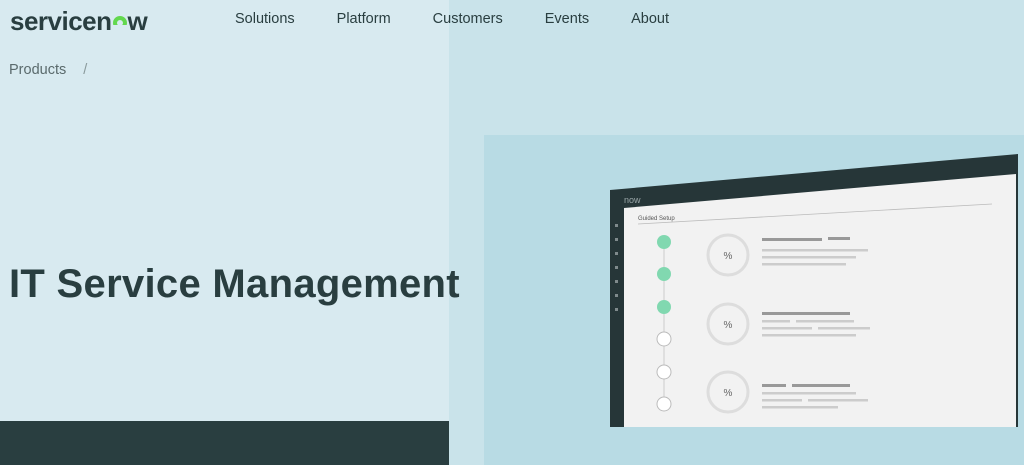 Image resolution: width=1024 pixels, height=465 pixels. What do you see at coordinates (224, 443) in the screenshot?
I see `hero-bottom-bar` at bounding box center [224, 443].